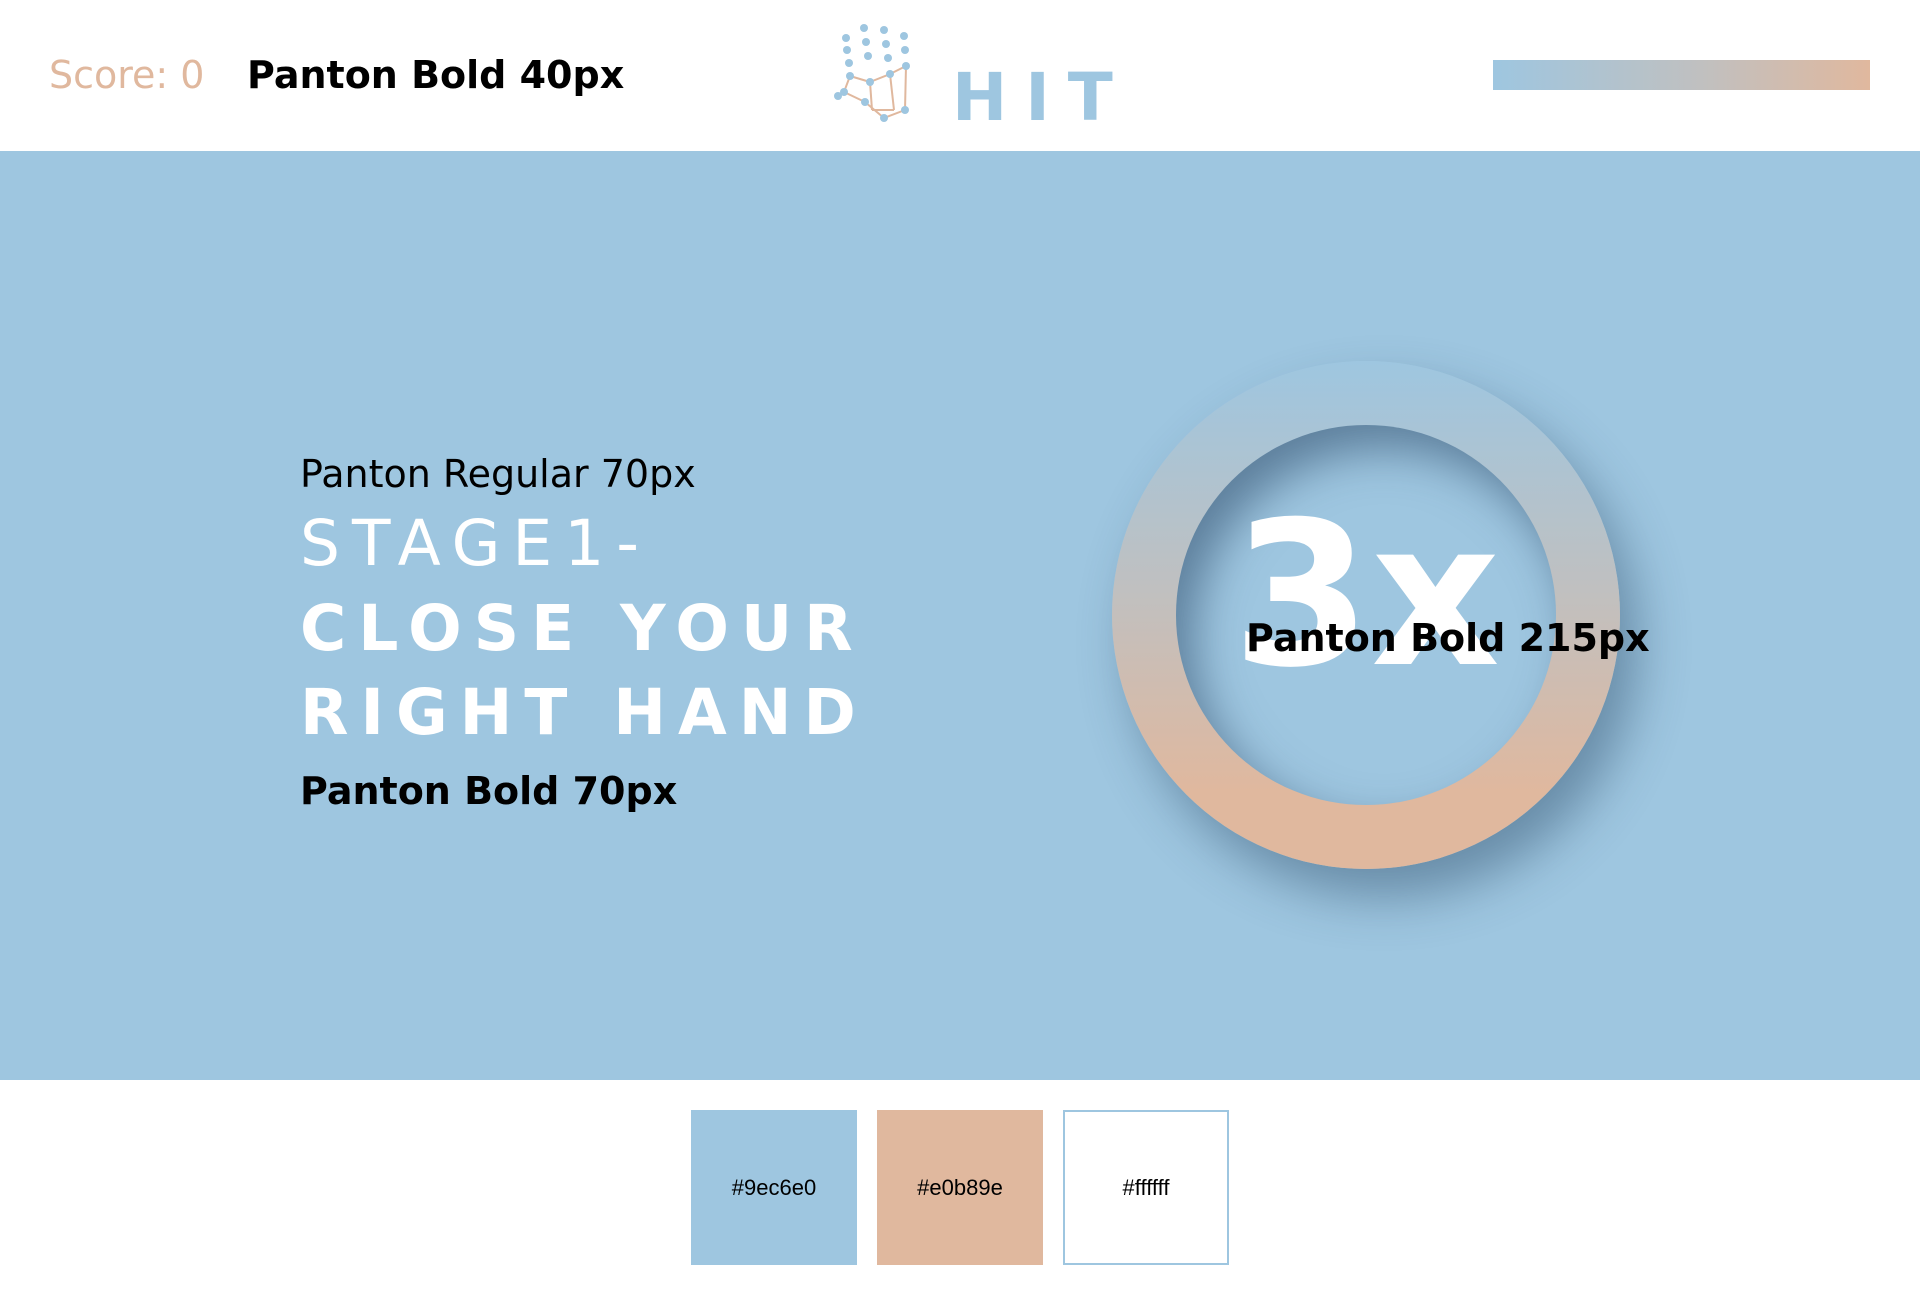 The height and width of the screenshot is (1295, 1920). I want to click on swatch-label: #ffffff, so click(1146, 1187).